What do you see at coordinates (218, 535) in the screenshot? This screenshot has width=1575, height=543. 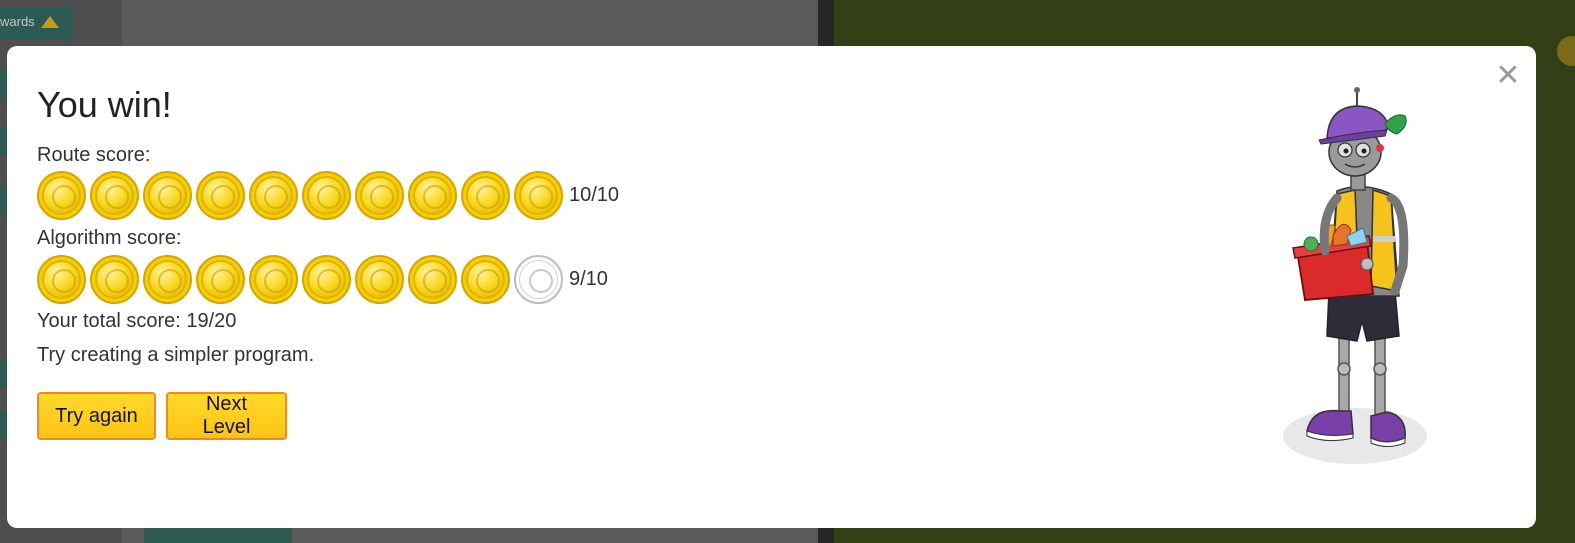 I see `background-block` at bounding box center [218, 535].